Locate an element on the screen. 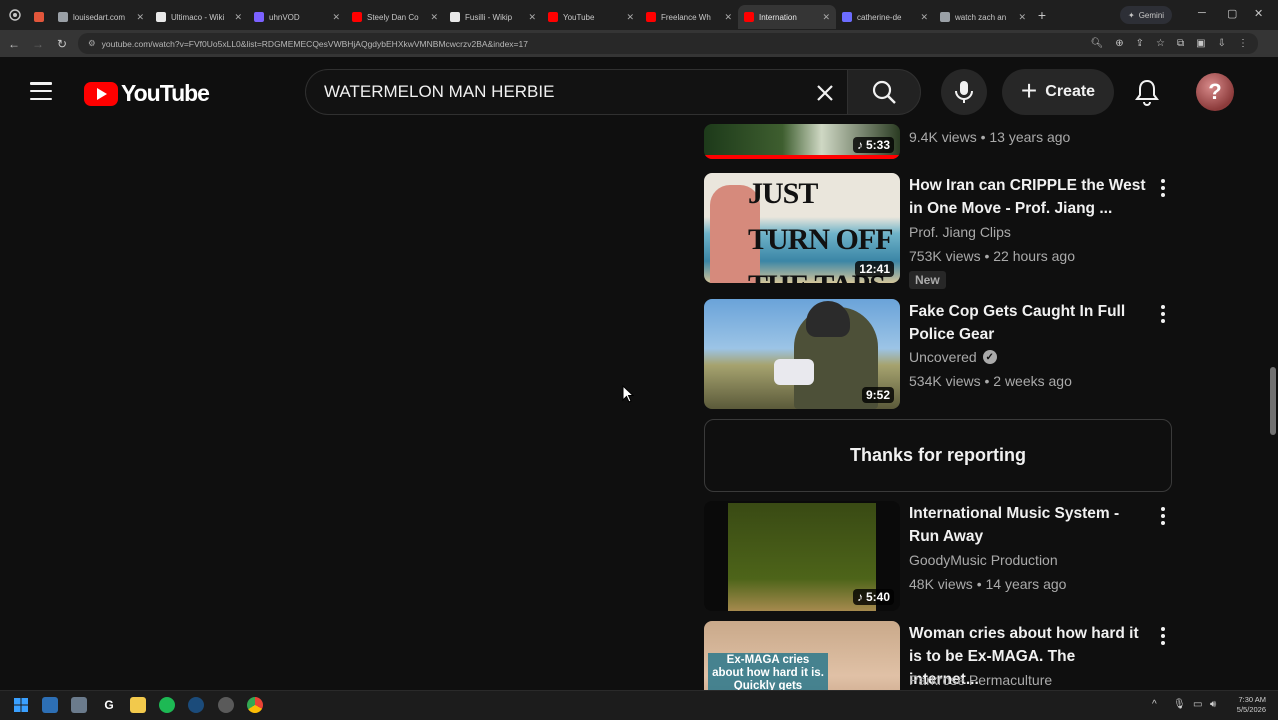 Image resolution: width=1278 pixels, height=720 pixels. install-icon: ⊕ is located at coordinates (1119, 43).